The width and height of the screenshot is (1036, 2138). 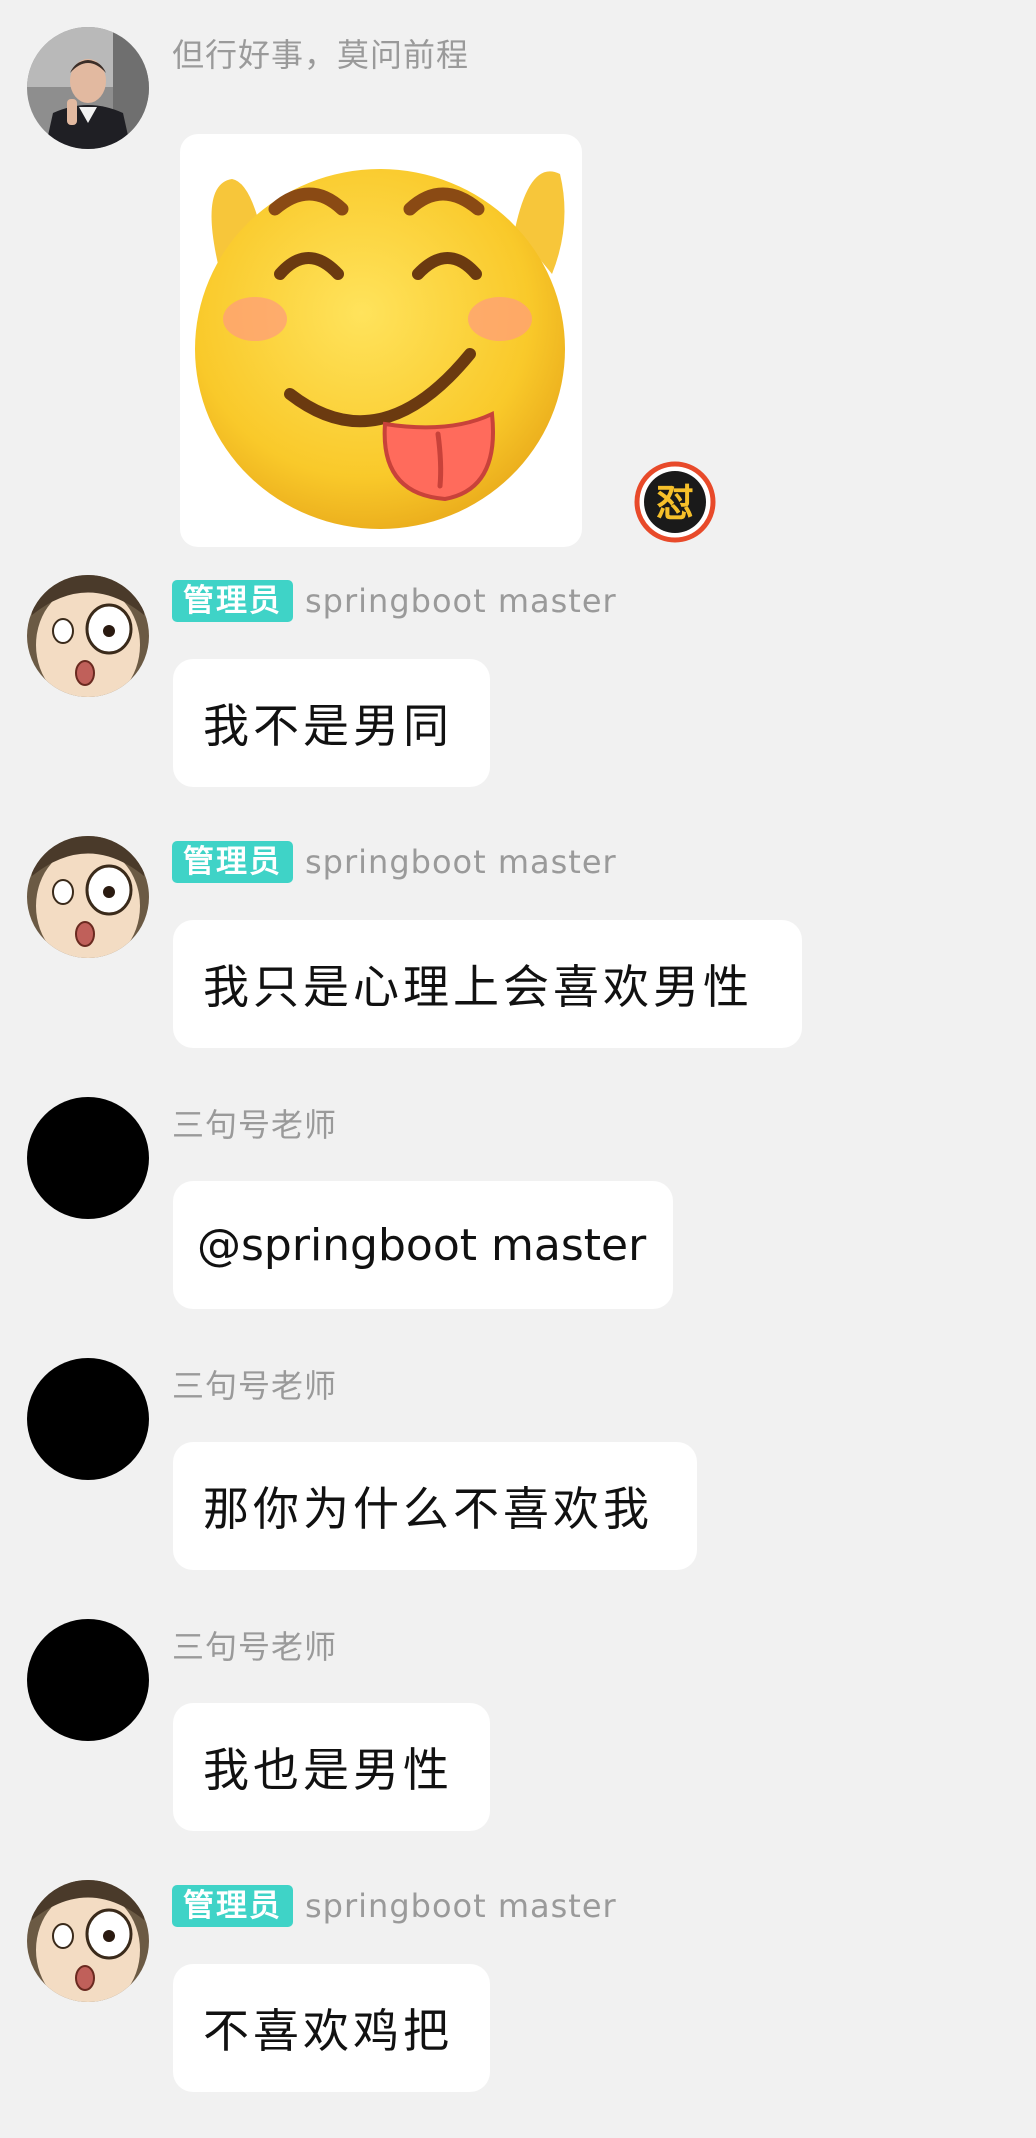 I want to click on message-bubble: 我不是男同, so click(x=331, y=723).